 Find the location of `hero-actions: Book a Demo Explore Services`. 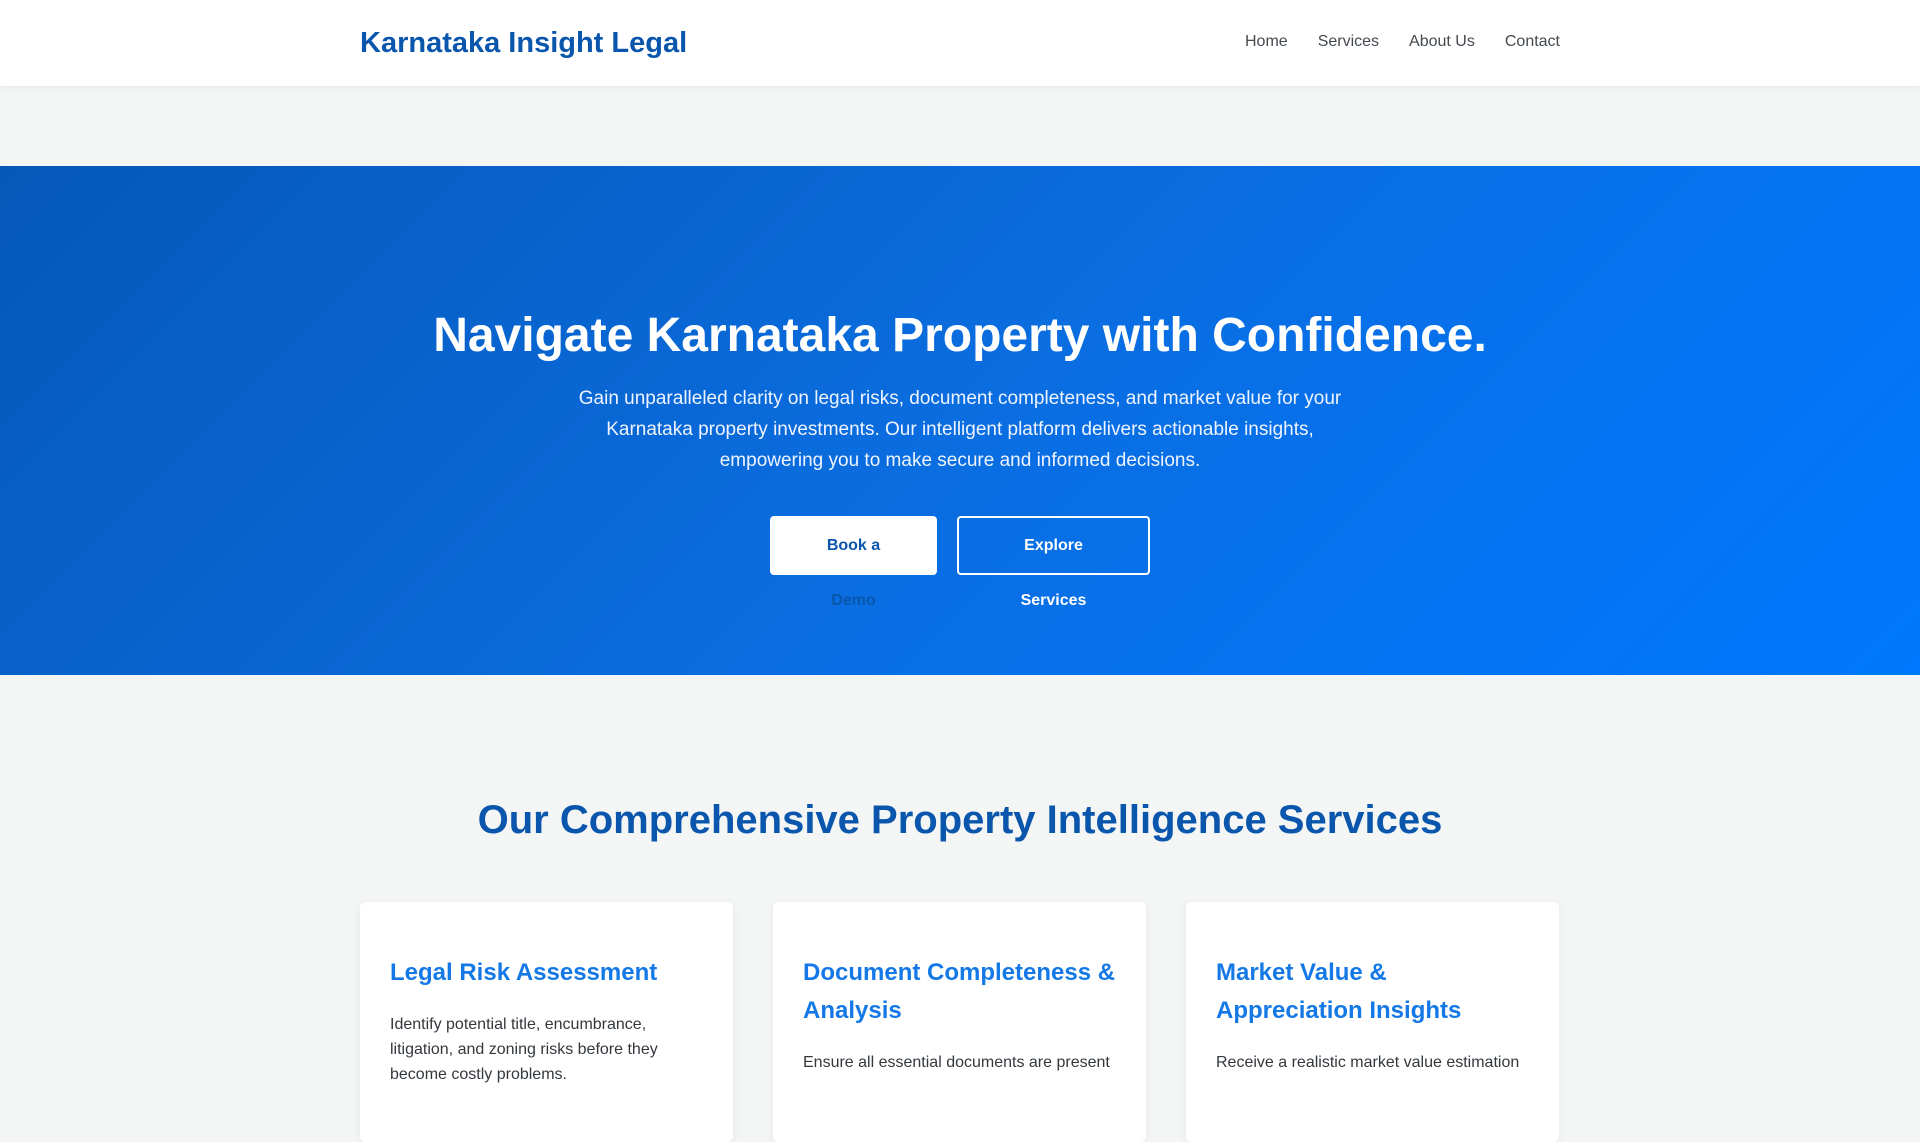

hero-actions: Book a Demo Explore Services is located at coordinates (960, 562).